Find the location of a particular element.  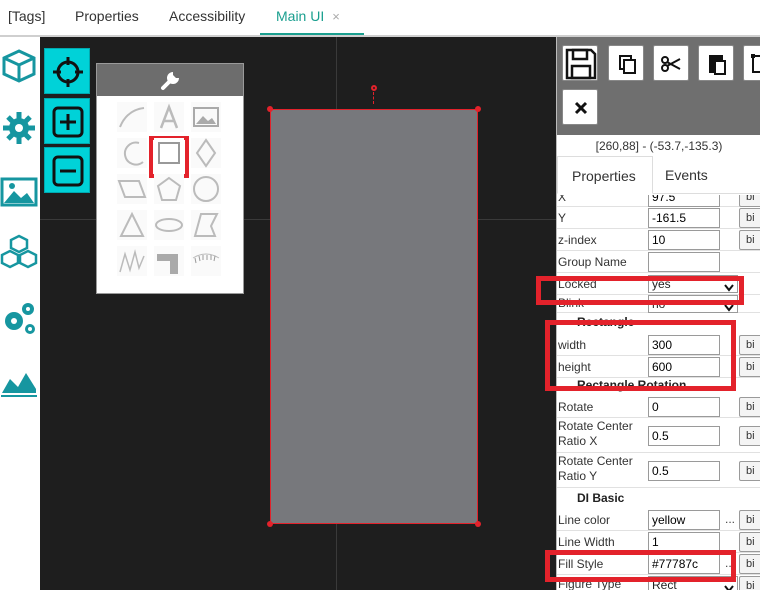

arc-icon is located at coordinates (132, 153).